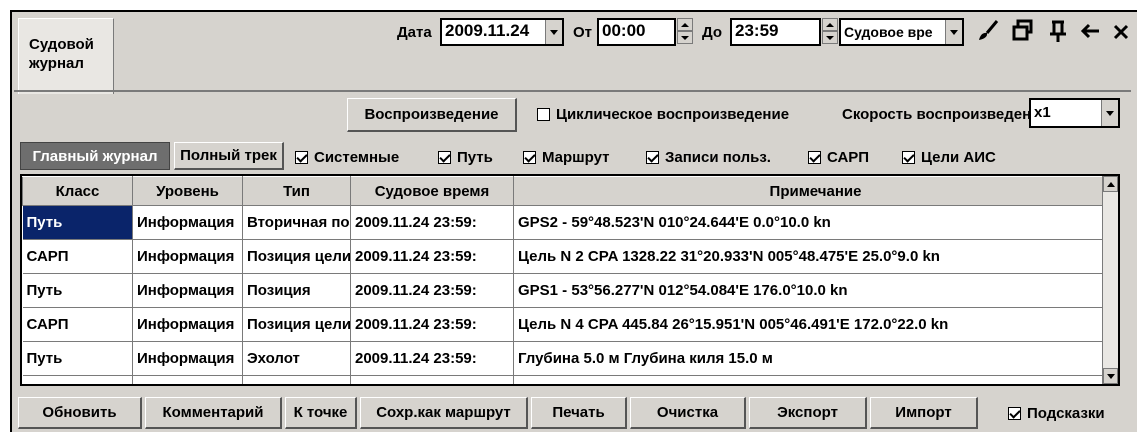 This screenshot has height=432, width=1137. Describe the element at coordinates (815, 379) in the screenshot. I see `cell-note: Скорость 10.1 kn Направление 12.0°` at that location.